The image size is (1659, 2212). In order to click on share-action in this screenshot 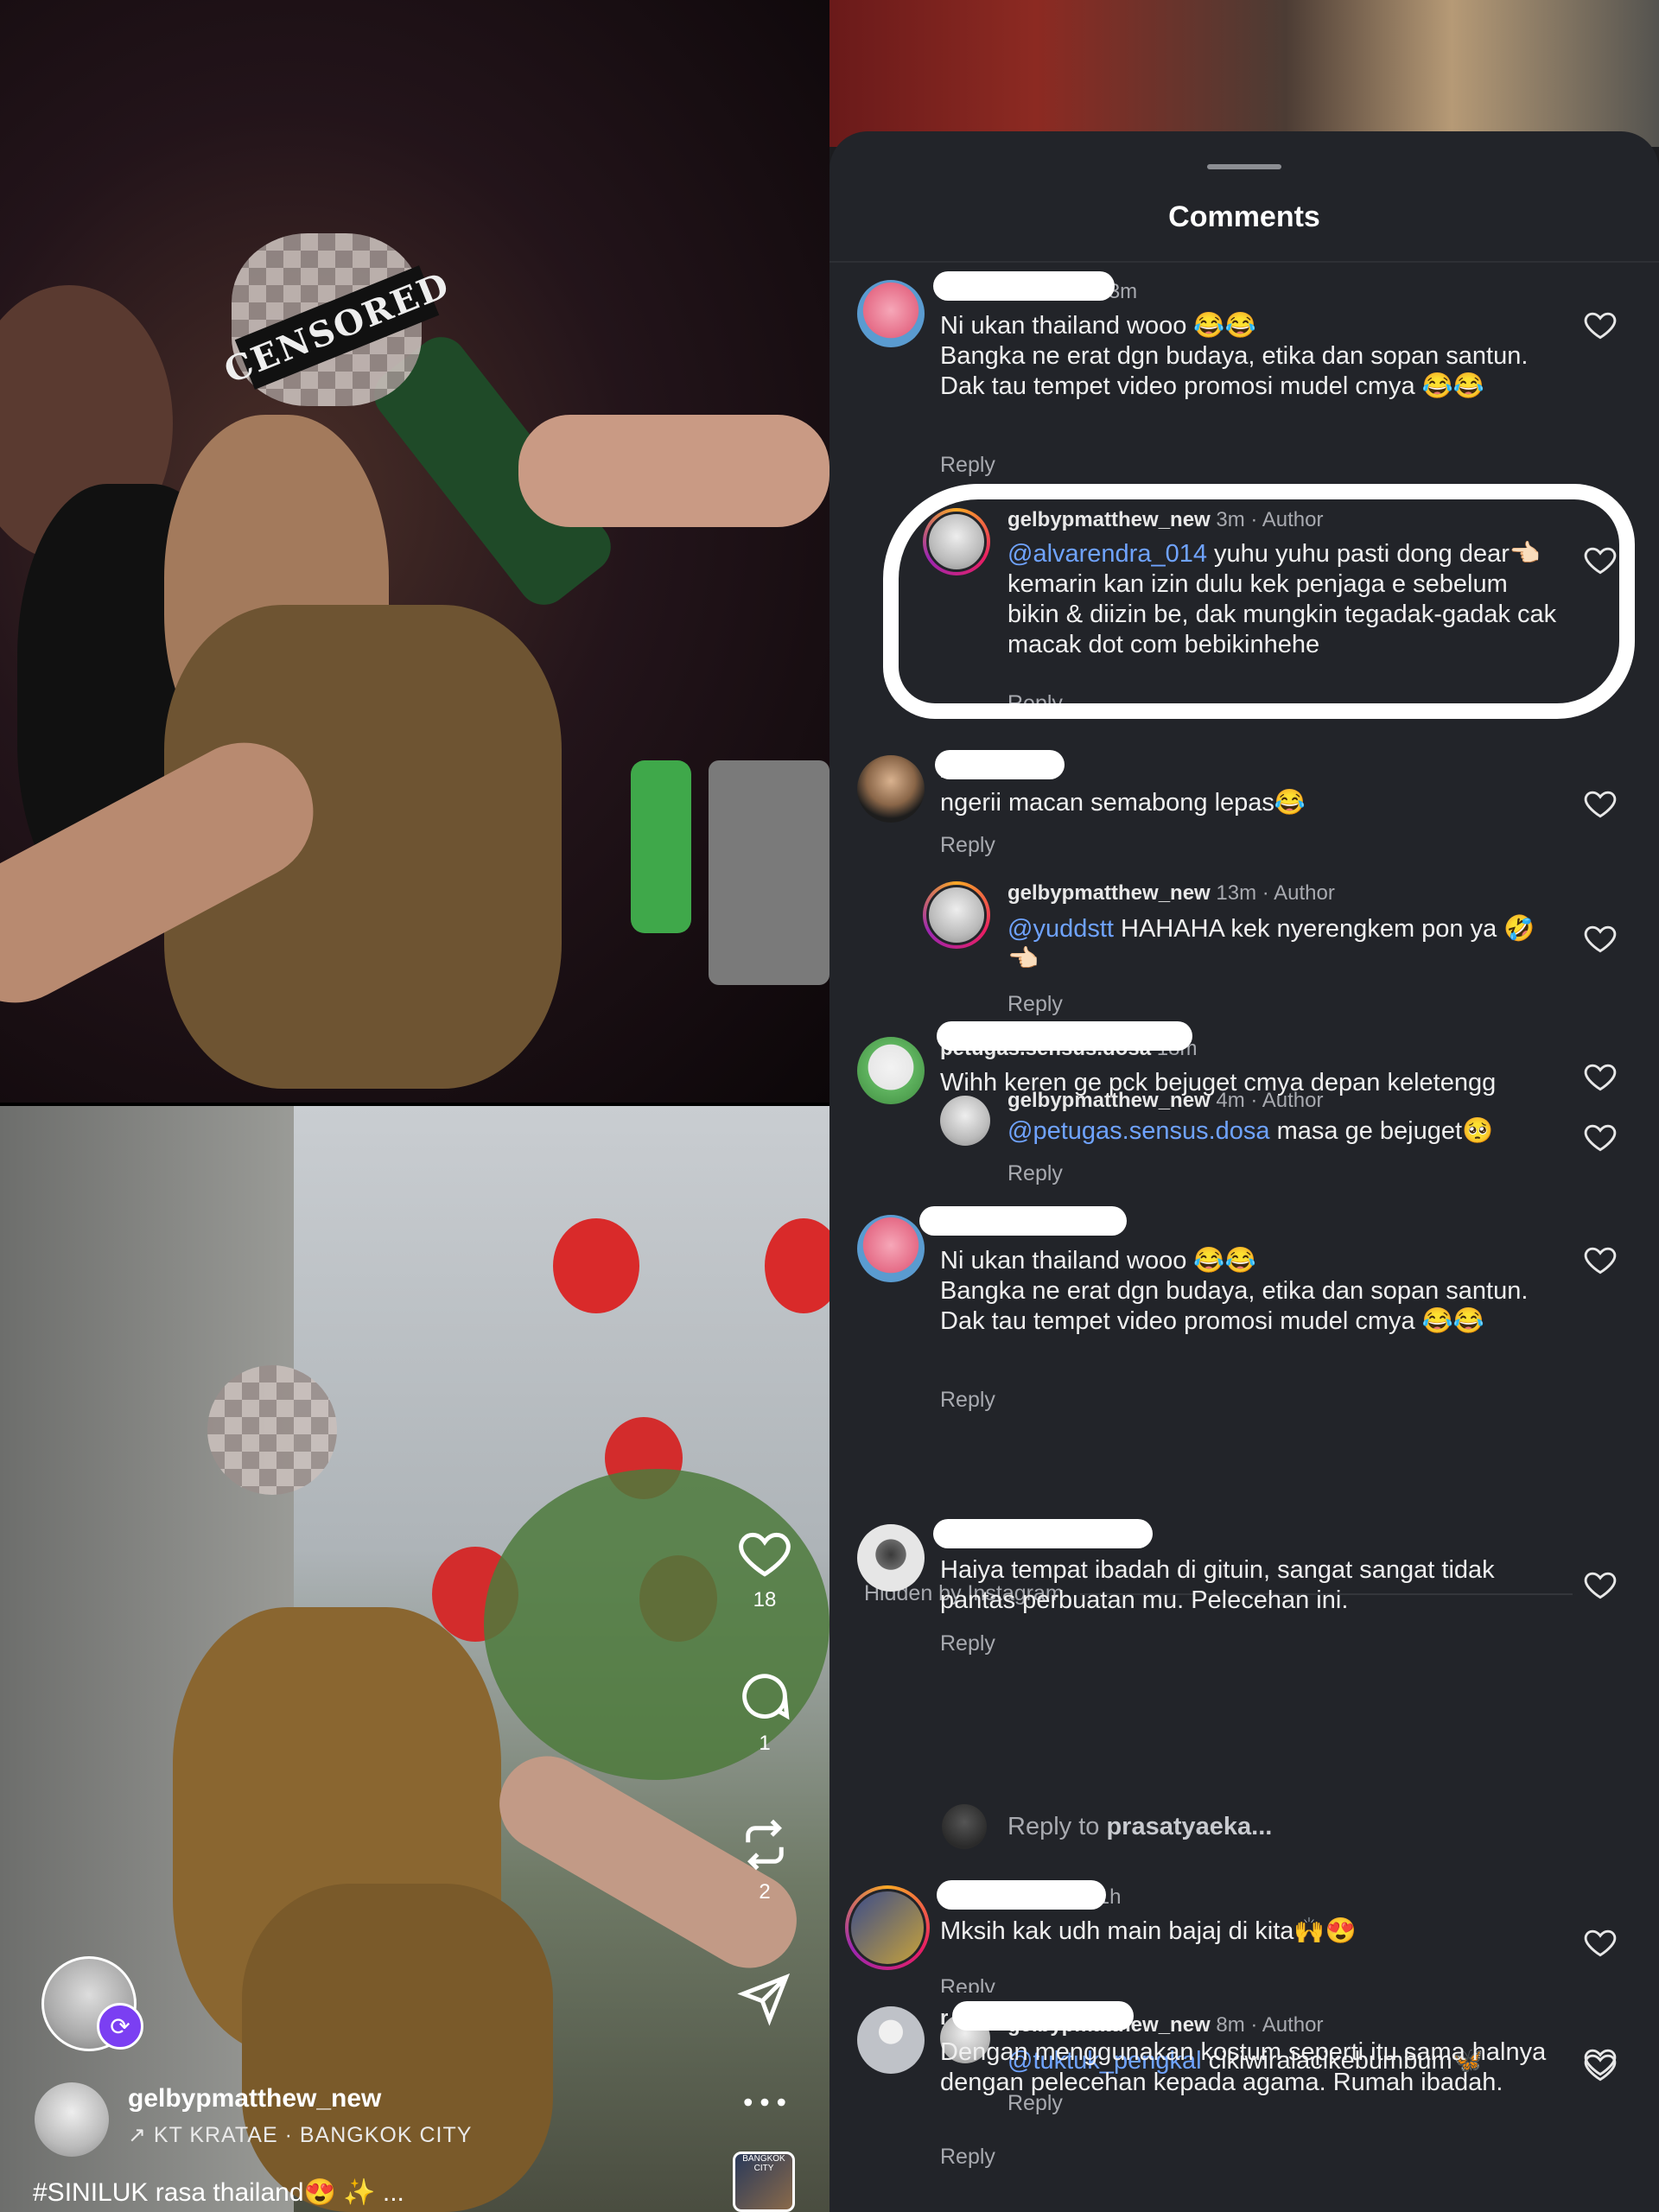, I will do `click(764, 1998)`.